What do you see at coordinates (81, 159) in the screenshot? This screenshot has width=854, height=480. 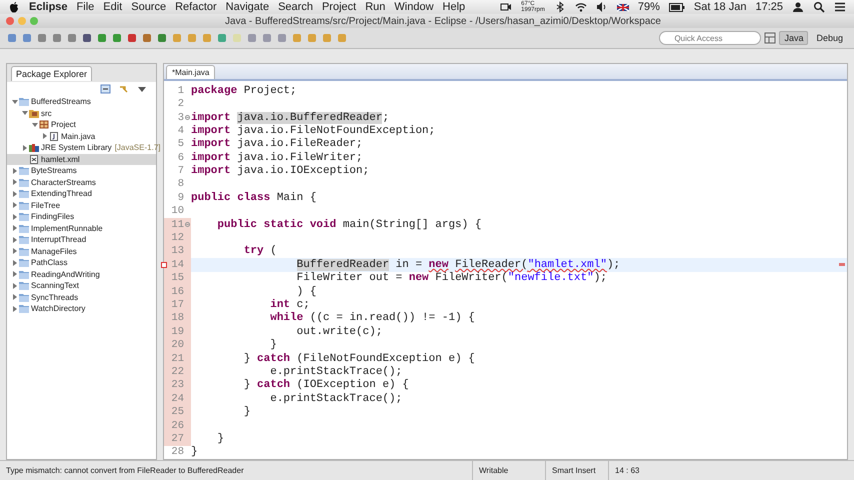 I see `tree-item: hamlet.xml` at bounding box center [81, 159].